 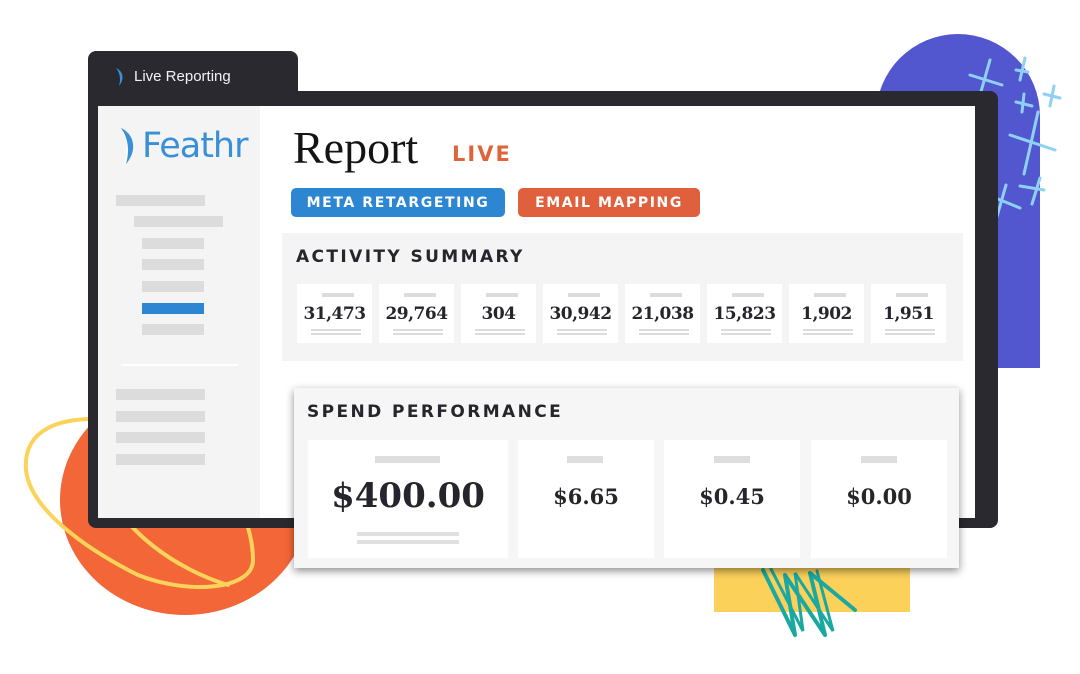 I want to click on activity-stat-card: 29,764, so click(x=416, y=313).